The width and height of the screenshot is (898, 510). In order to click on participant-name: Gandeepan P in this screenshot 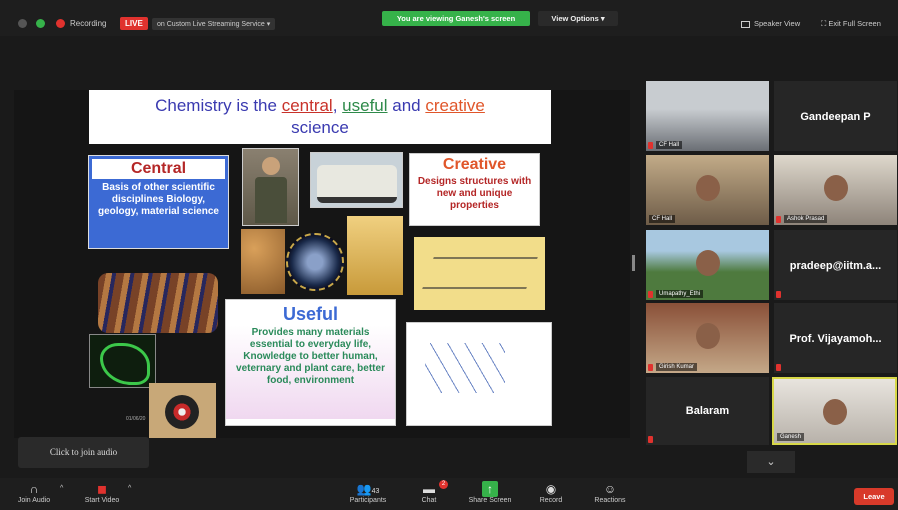, I will do `click(835, 117)`.